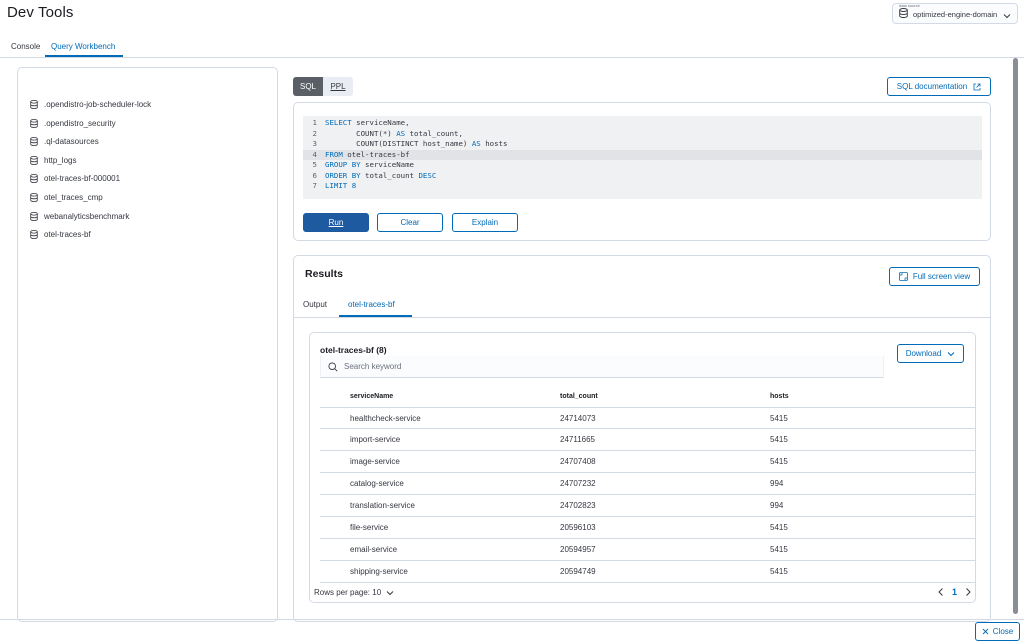 The height and width of the screenshot is (644, 1024). What do you see at coordinates (648, 528) in the screenshot?
I see `table-row: file-service 20596103 5415` at bounding box center [648, 528].